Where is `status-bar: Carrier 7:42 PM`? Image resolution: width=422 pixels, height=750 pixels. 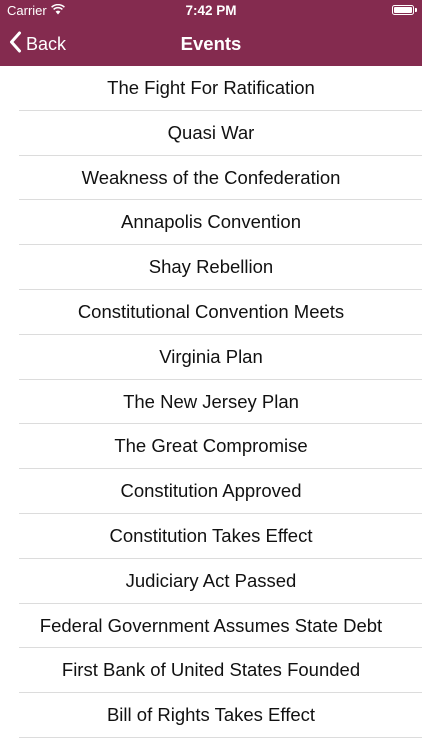 status-bar: Carrier 7:42 PM is located at coordinates (211, 11).